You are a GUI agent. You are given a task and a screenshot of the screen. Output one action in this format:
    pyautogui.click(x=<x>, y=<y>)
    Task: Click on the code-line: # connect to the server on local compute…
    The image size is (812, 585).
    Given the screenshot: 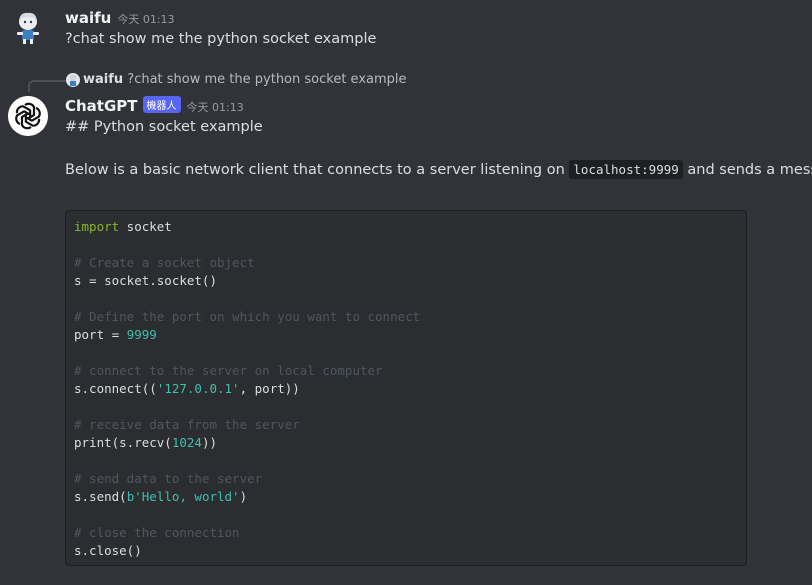 What is the action you would take?
    pyautogui.click(x=406, y=371)
    